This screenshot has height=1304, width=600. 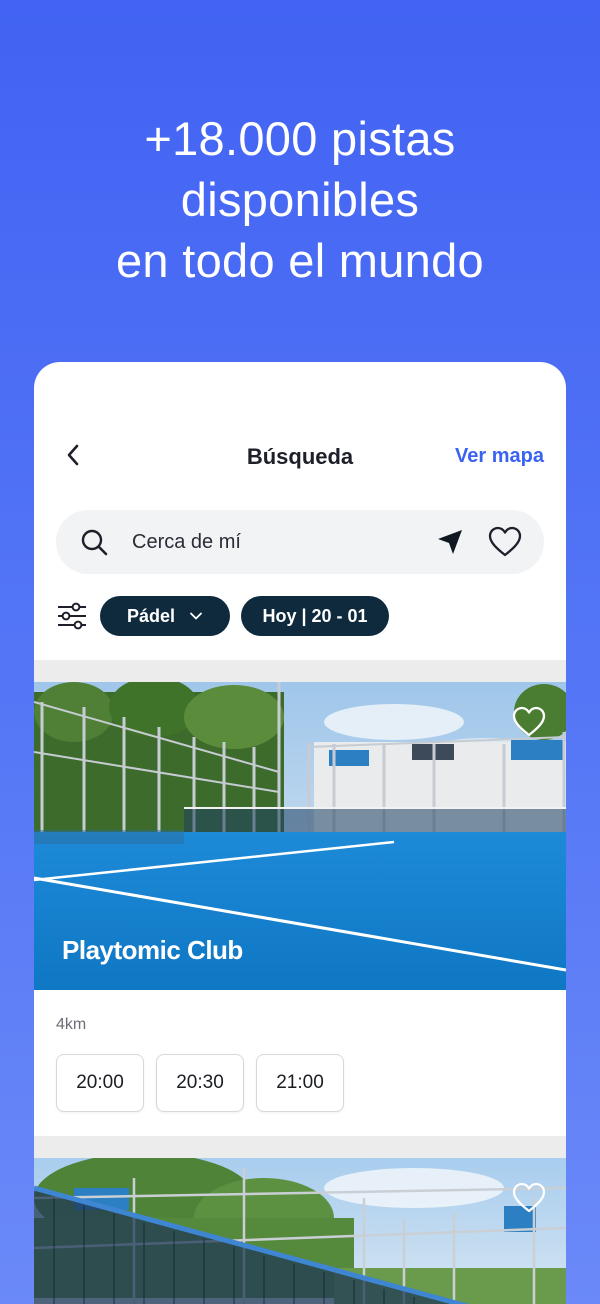 I want to click on headline-line-3: en todo el mundo, so click(x=300, y=260).